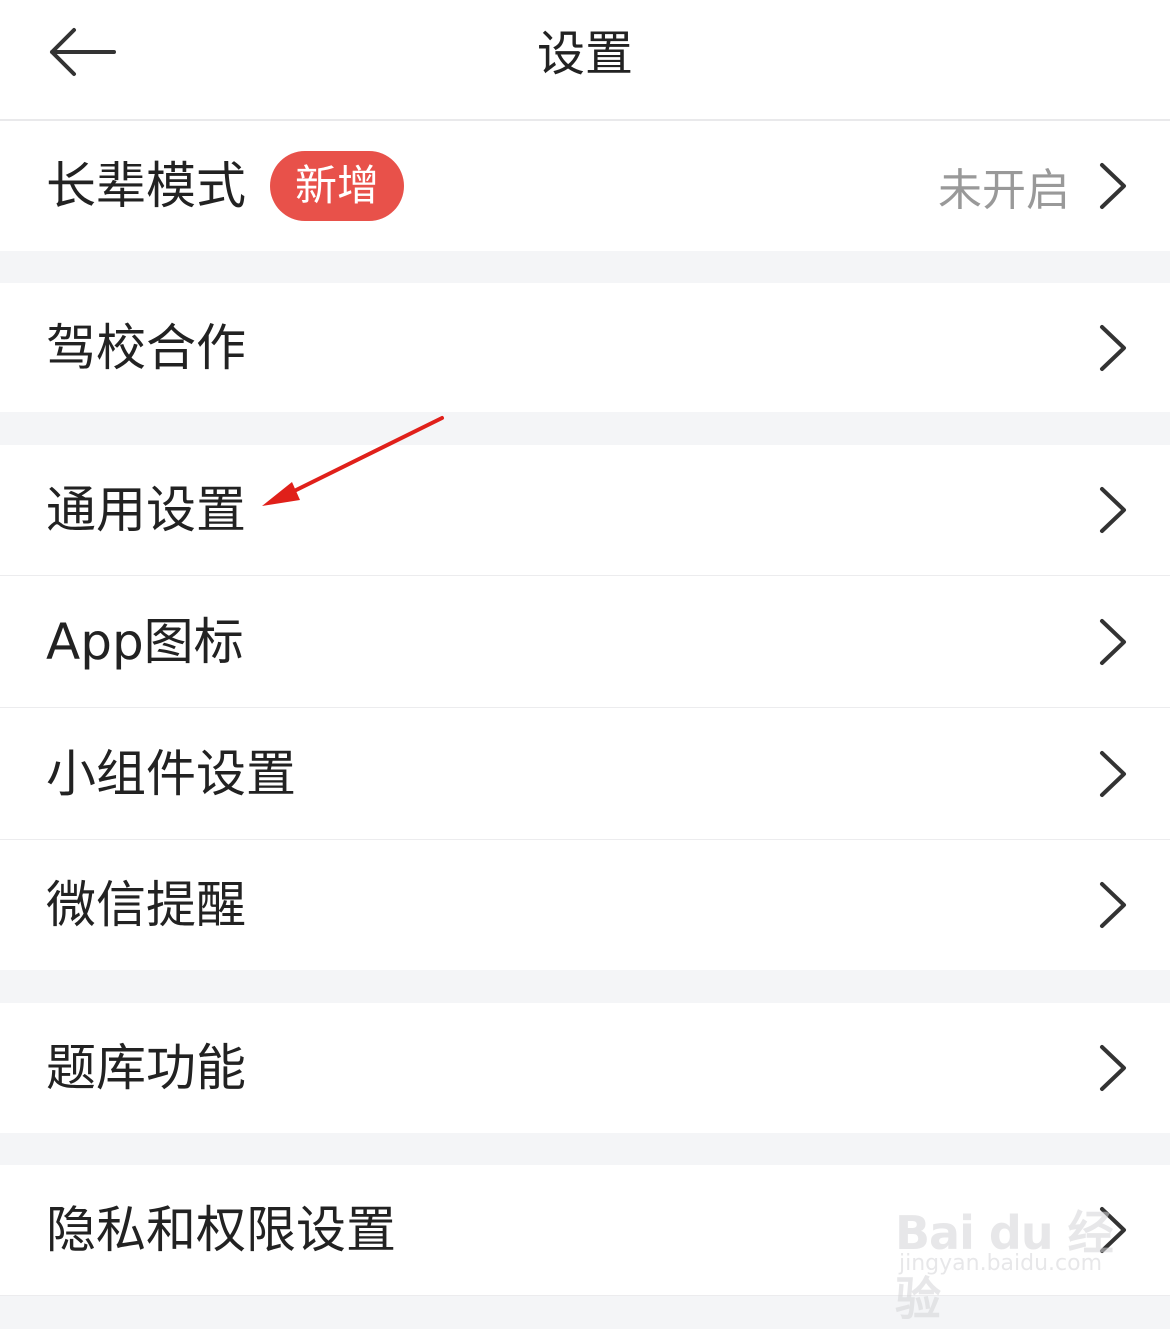 This screenshot has height=1329, width=1170. I want to click on row-label: 驾校合作, so click(146, 347).